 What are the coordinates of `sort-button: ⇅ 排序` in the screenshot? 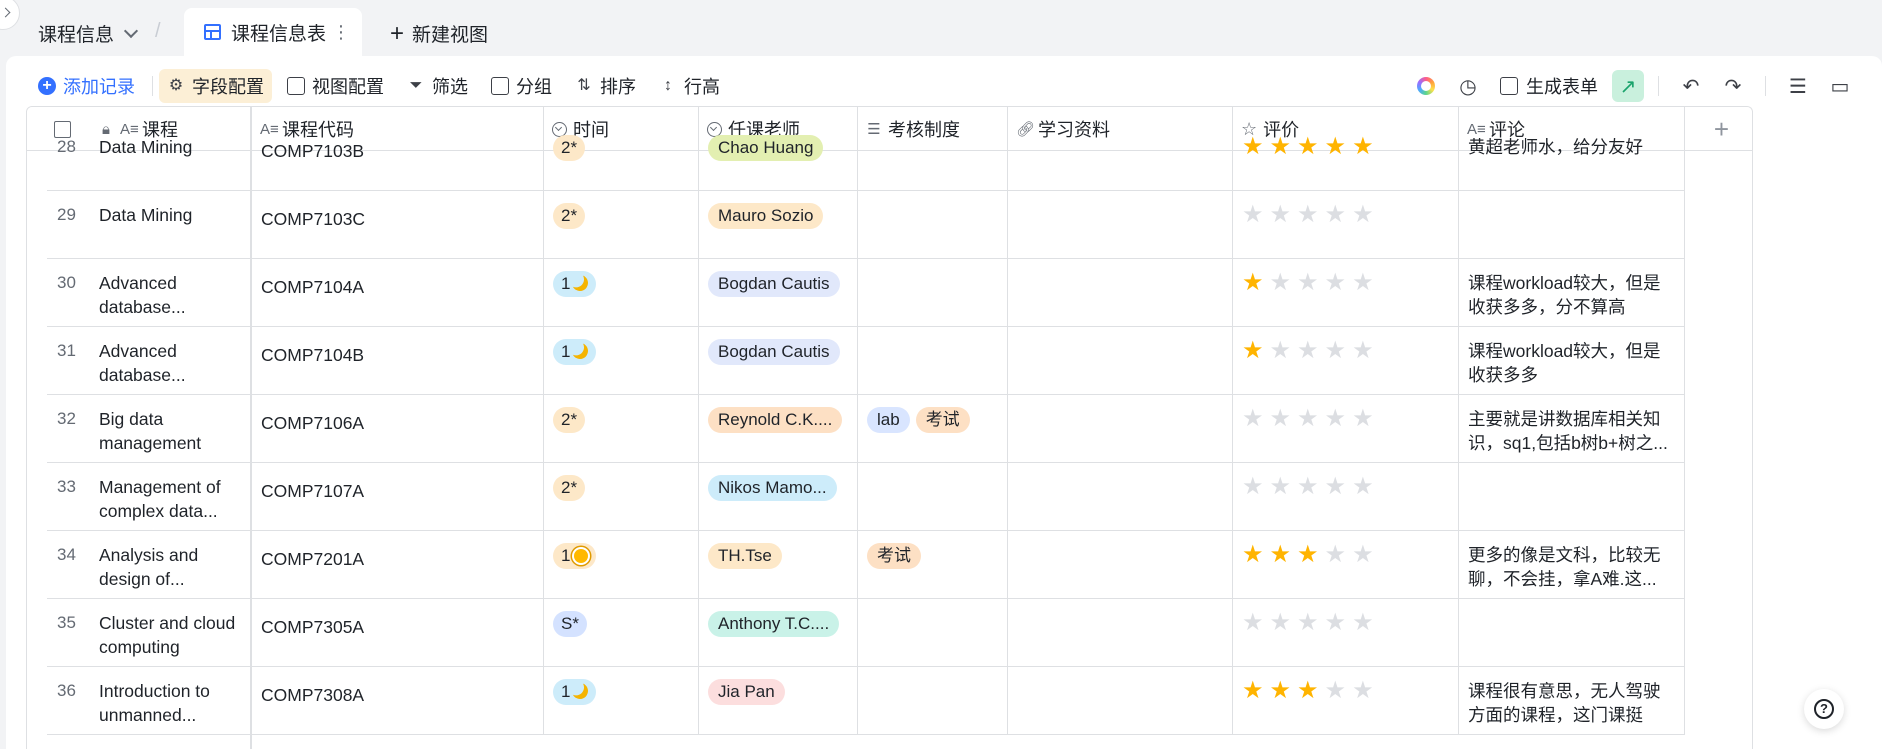 It's located at (605, 86).